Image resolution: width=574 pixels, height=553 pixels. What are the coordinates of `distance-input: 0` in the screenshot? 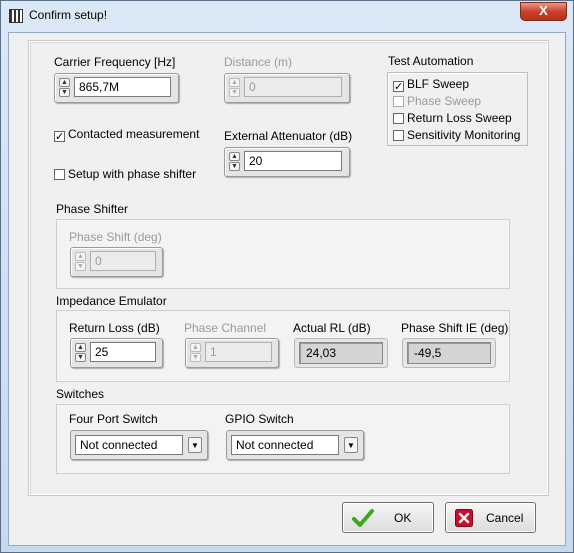 It's located at (293, 87).